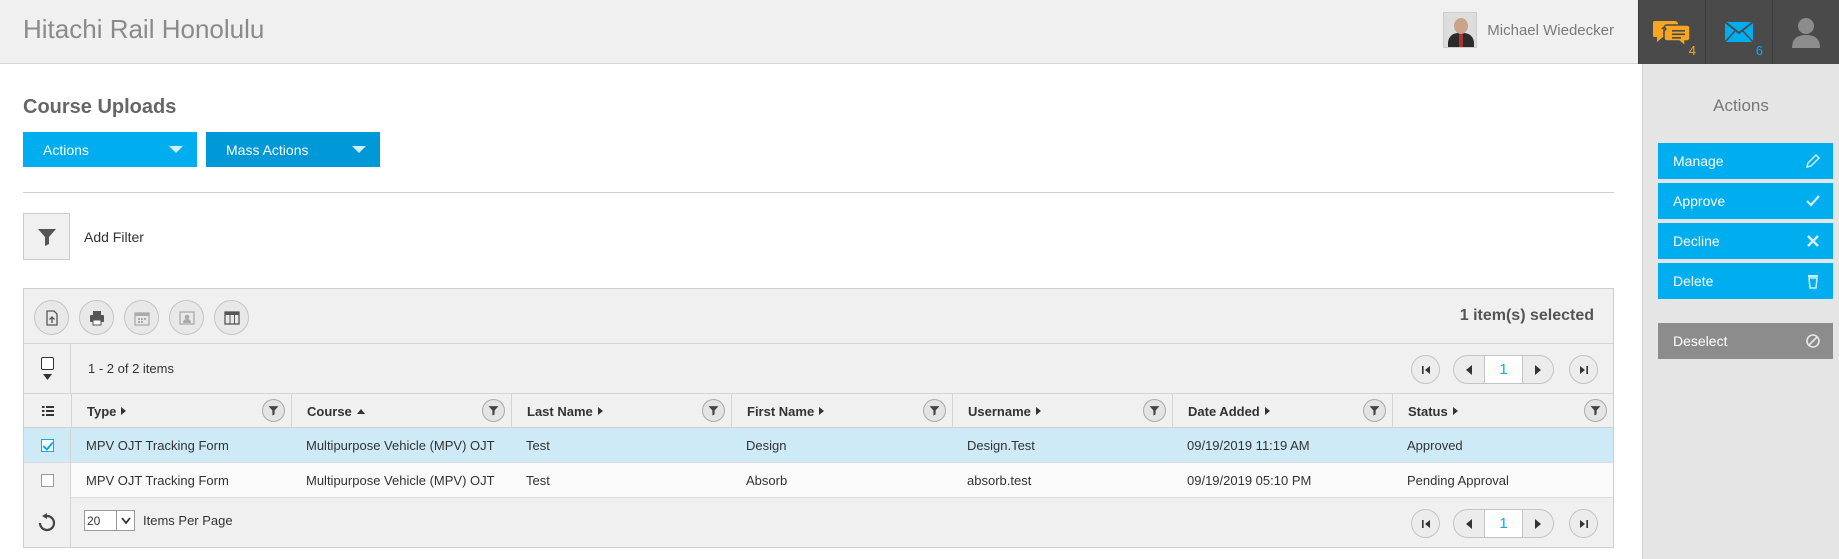 The image size is (1839, 559). Describe the element at coordinates (1224, 411) in the screenshot. I see `column-header-label: Date Added` at that location.